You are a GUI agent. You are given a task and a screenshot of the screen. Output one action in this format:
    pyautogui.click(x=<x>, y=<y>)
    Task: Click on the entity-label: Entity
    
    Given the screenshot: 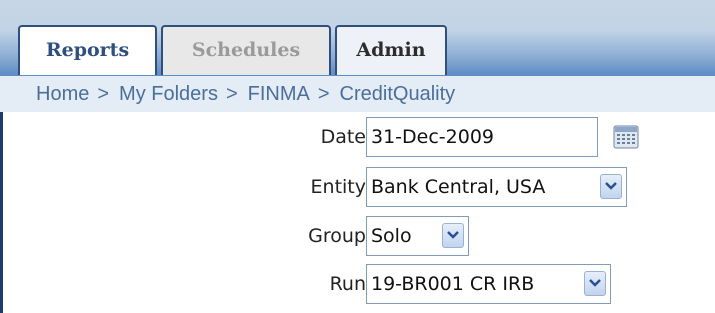 What is the action you would take?
    pyautogui.click(x=338, y=187)
    